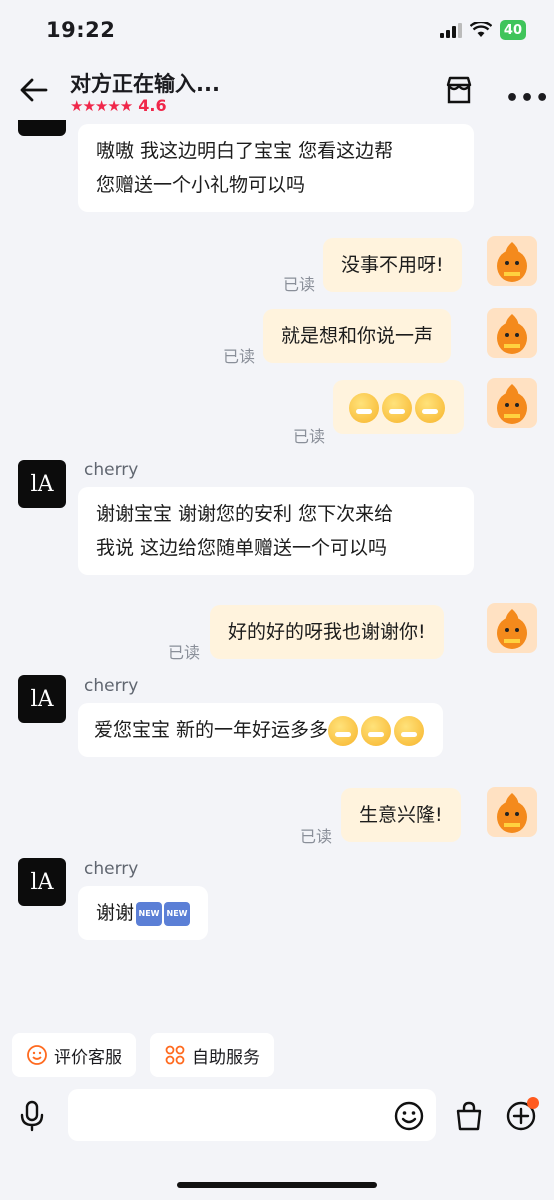  Describe the element at coordinates (469, 1116) in the screenshot. I see `shopping-bag-icon` at that location.